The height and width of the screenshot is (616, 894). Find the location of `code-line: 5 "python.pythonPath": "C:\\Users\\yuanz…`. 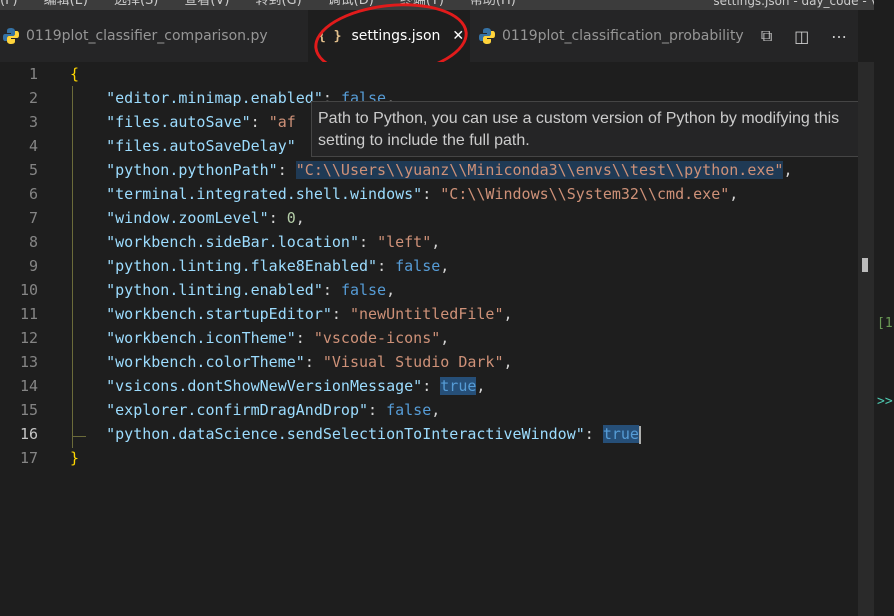

code-line: 5 "python.pythonPath": "C:\\Users\\yuanz… is located at coordinates (429, 170).